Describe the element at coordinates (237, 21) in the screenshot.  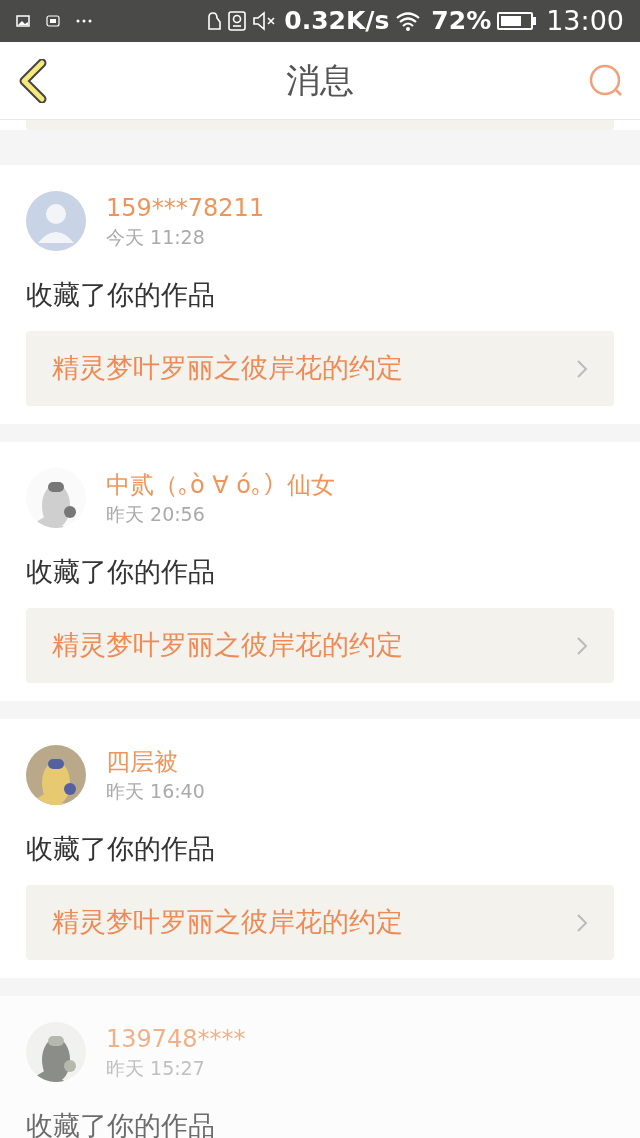
I see `location-icon` at that location.